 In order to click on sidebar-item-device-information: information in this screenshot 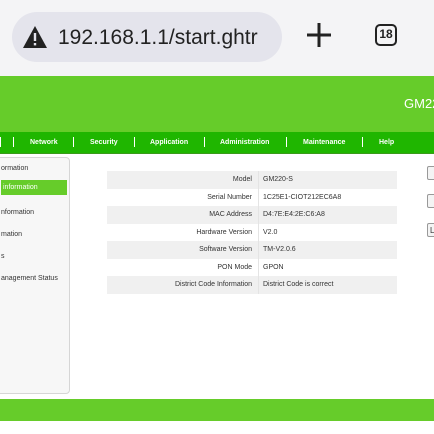, I will do `click(34, 187)`.